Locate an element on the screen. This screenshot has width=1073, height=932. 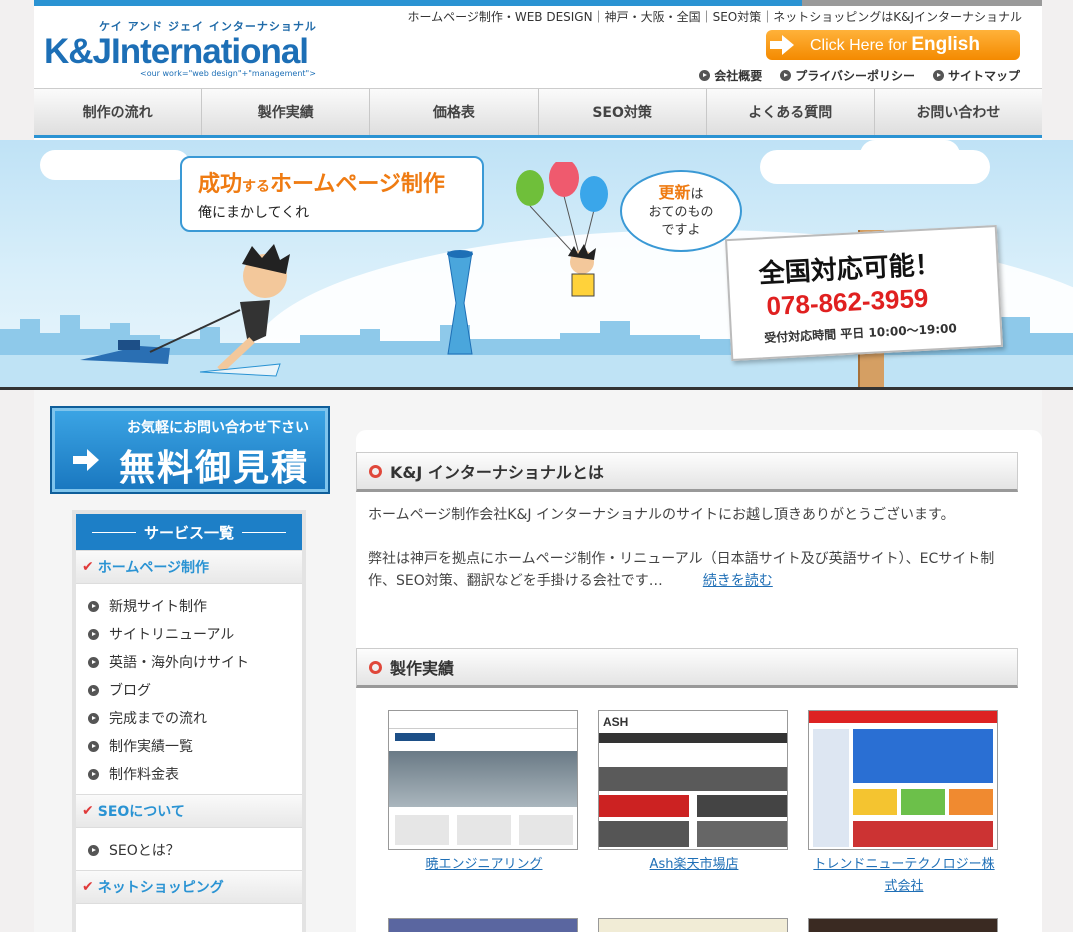
logo-name: K&JInternational is located at coordinates (176, 51).